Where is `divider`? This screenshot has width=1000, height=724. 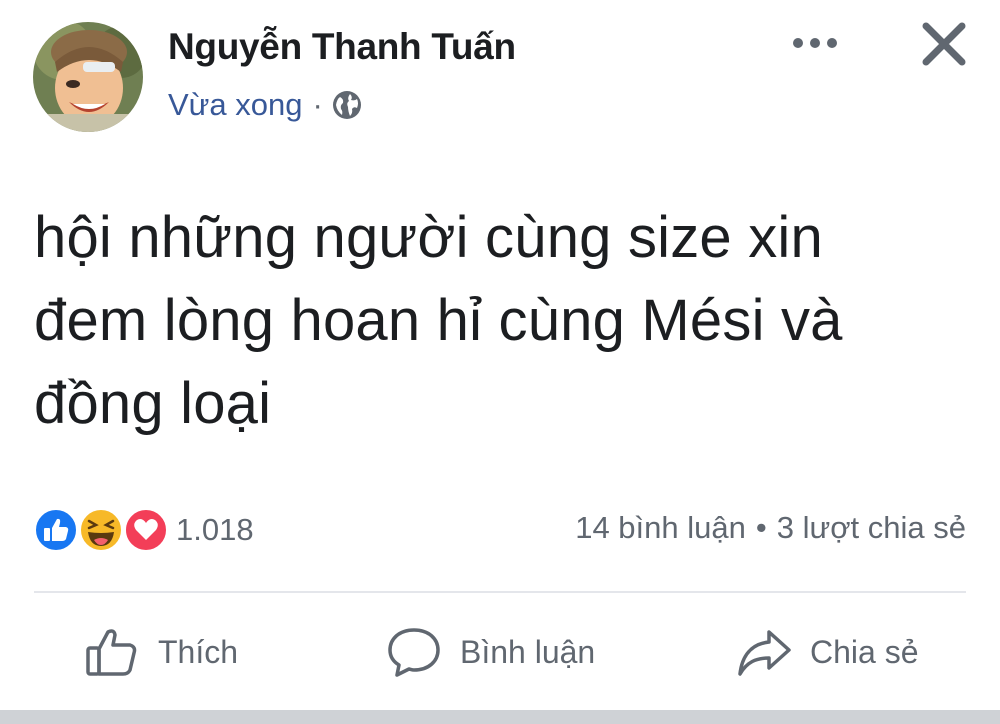
divider is located at coordinates (500, 592).